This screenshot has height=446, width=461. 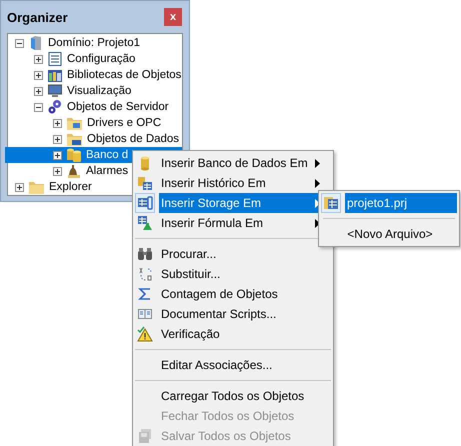 I want to click on panel-title: Organizer, so click(x=37, y=17).